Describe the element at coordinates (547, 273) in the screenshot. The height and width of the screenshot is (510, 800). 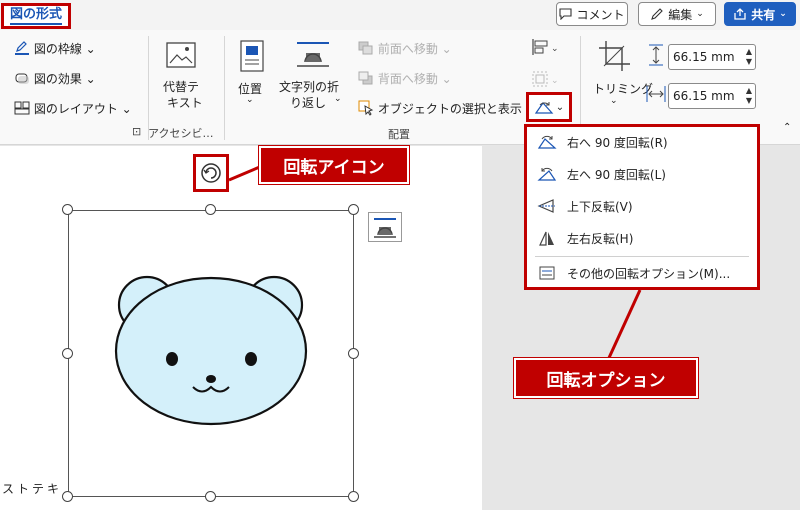
I see `more-rotation-options-icon` at that location.